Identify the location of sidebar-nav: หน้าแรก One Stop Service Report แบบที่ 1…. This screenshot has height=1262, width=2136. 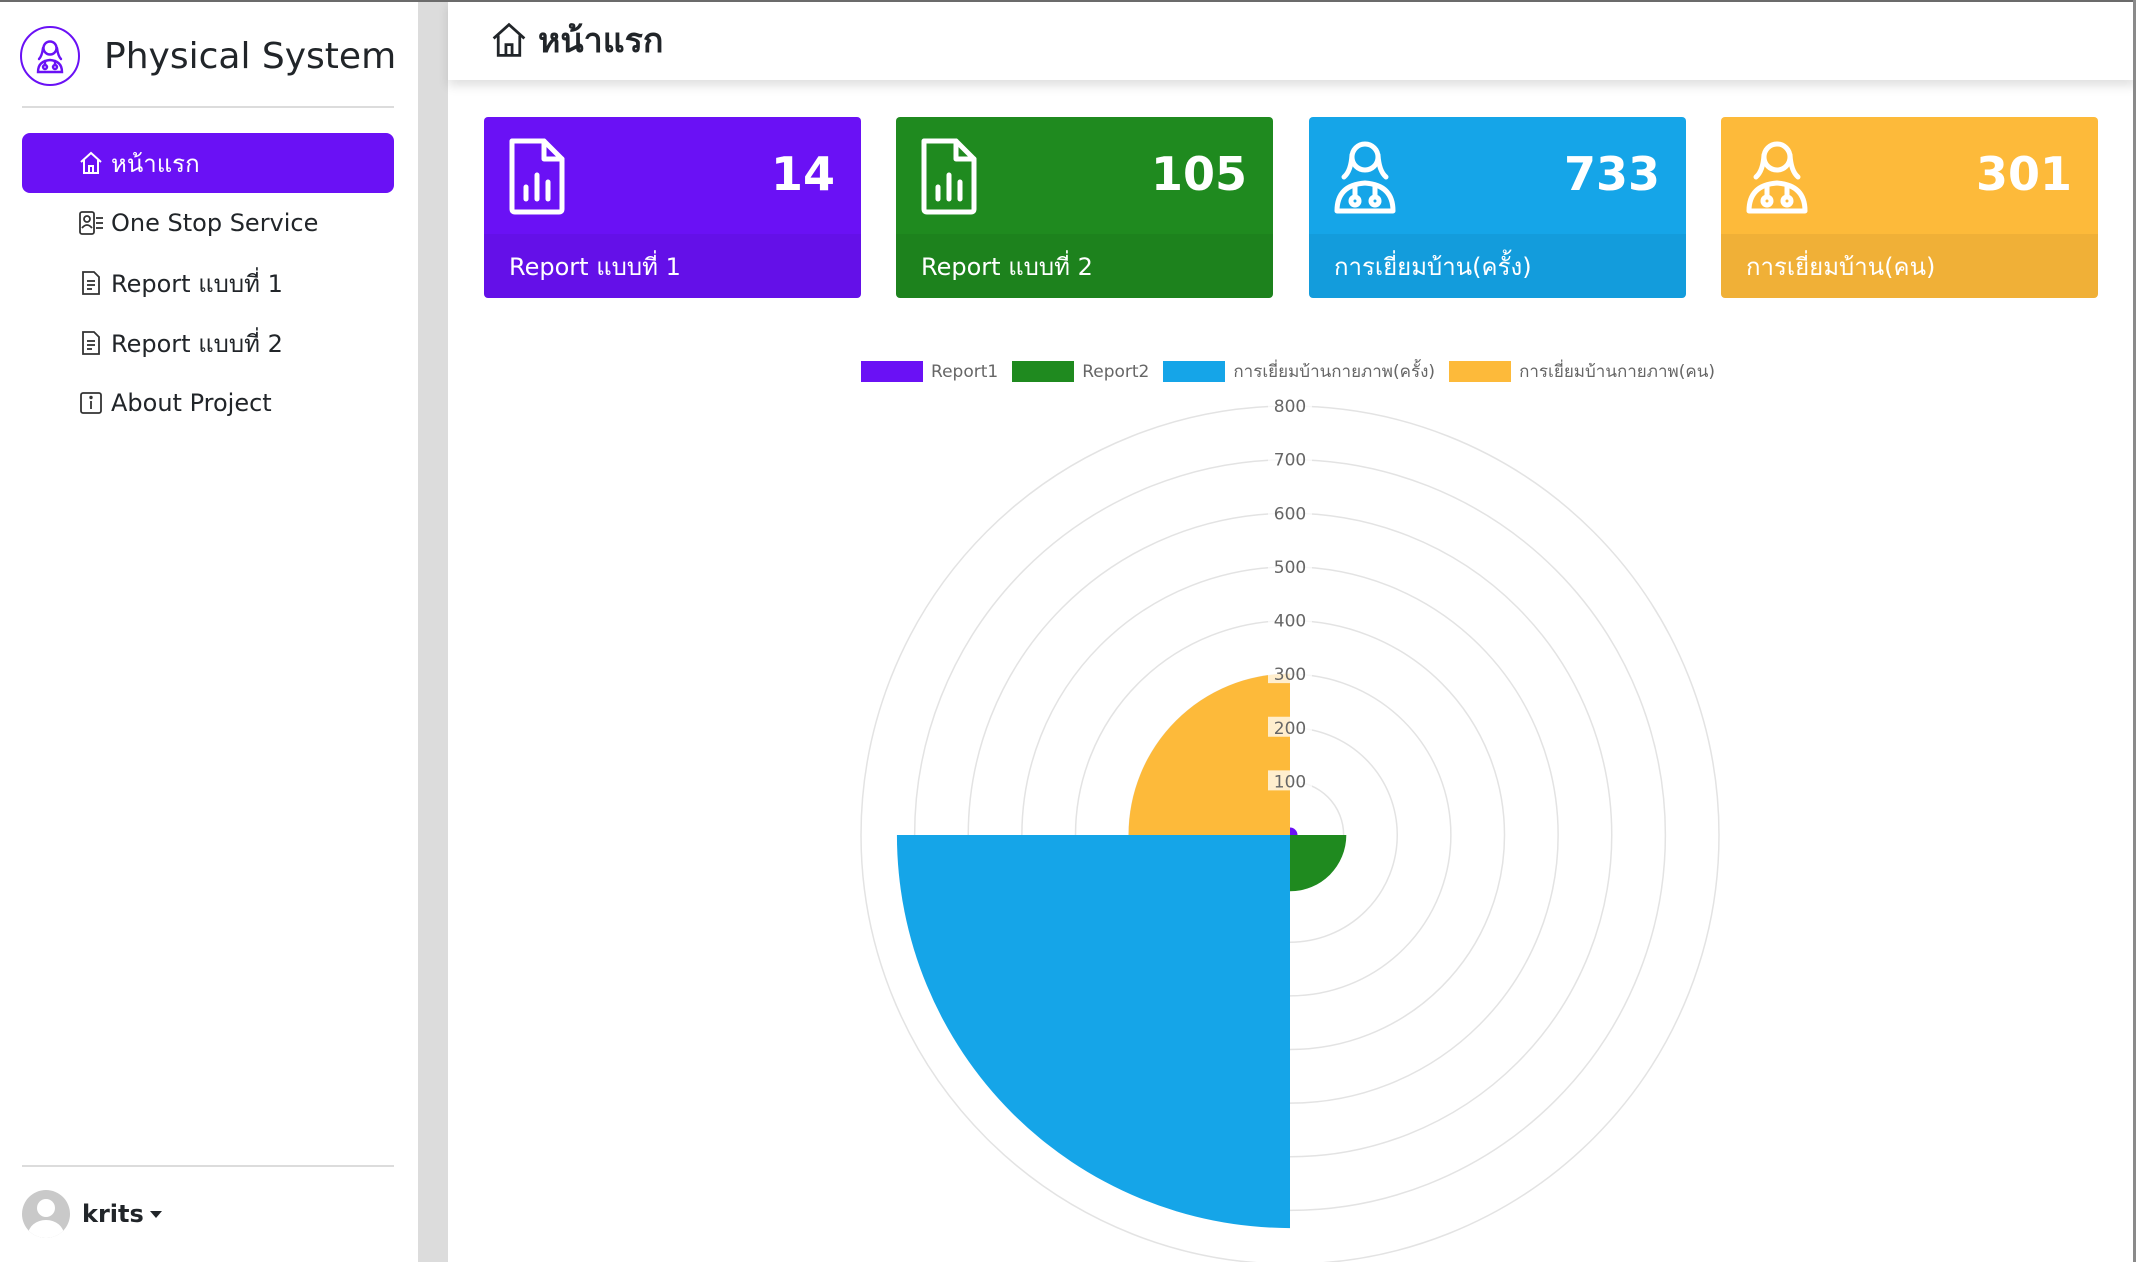
(208, 283).